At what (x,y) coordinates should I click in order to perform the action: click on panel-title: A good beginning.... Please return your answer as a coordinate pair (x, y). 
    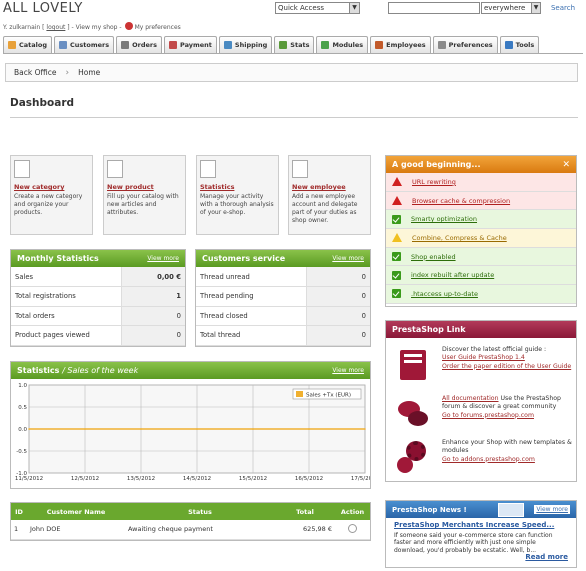
    Looking at the image, I should click on (436, 164).